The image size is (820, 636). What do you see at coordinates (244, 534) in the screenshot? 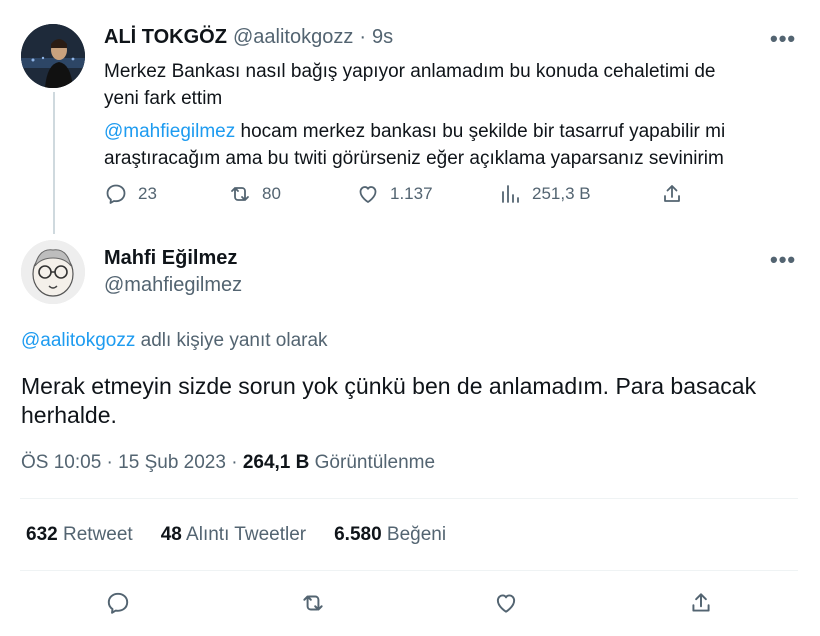
I see `quotes-label: Alıntı Tweetler` at bounding box center [244, 534].